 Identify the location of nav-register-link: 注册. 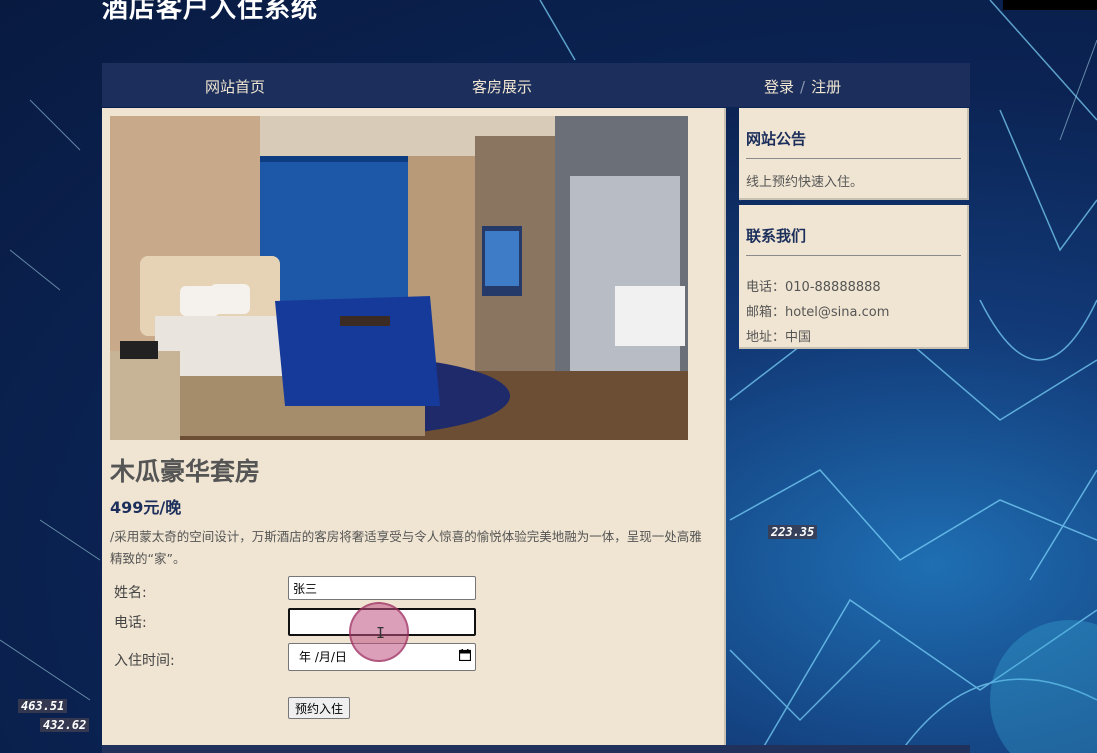
(826, 87).